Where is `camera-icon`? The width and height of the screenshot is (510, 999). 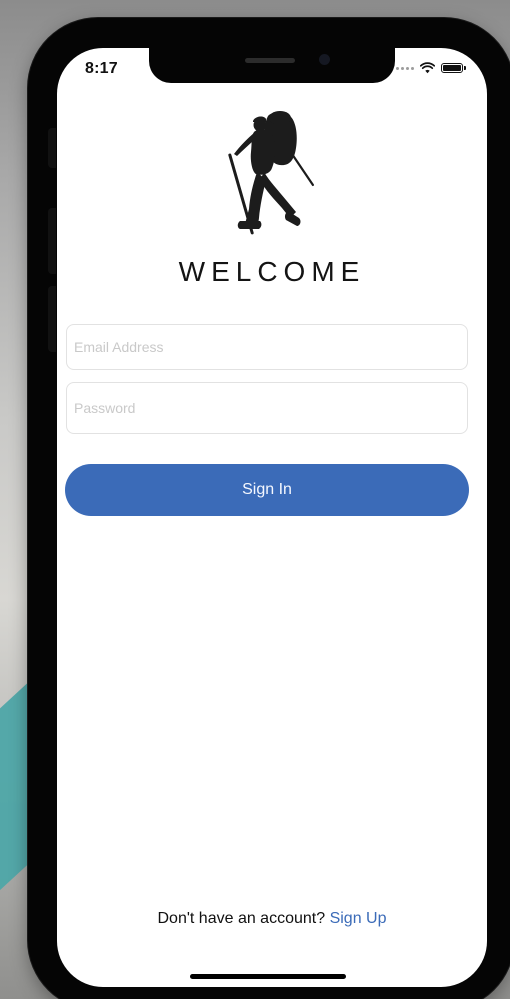 camera-icon is located at coordinates (324, 59).